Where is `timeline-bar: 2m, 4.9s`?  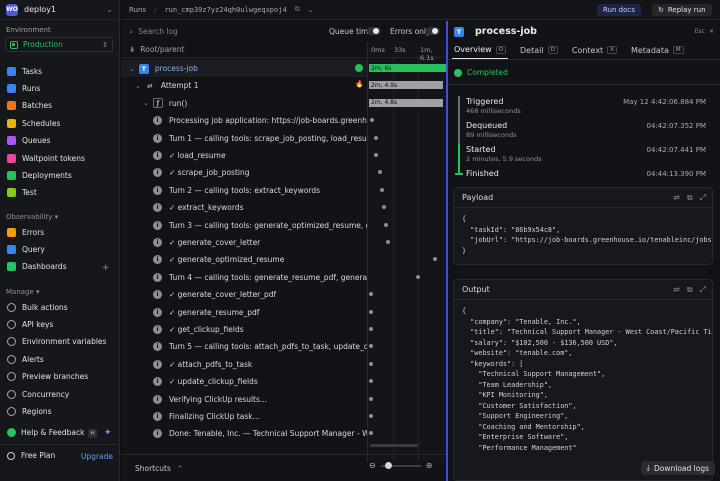 timeline-bar: 2m, 4.9s is located at coordinates (406, 85).